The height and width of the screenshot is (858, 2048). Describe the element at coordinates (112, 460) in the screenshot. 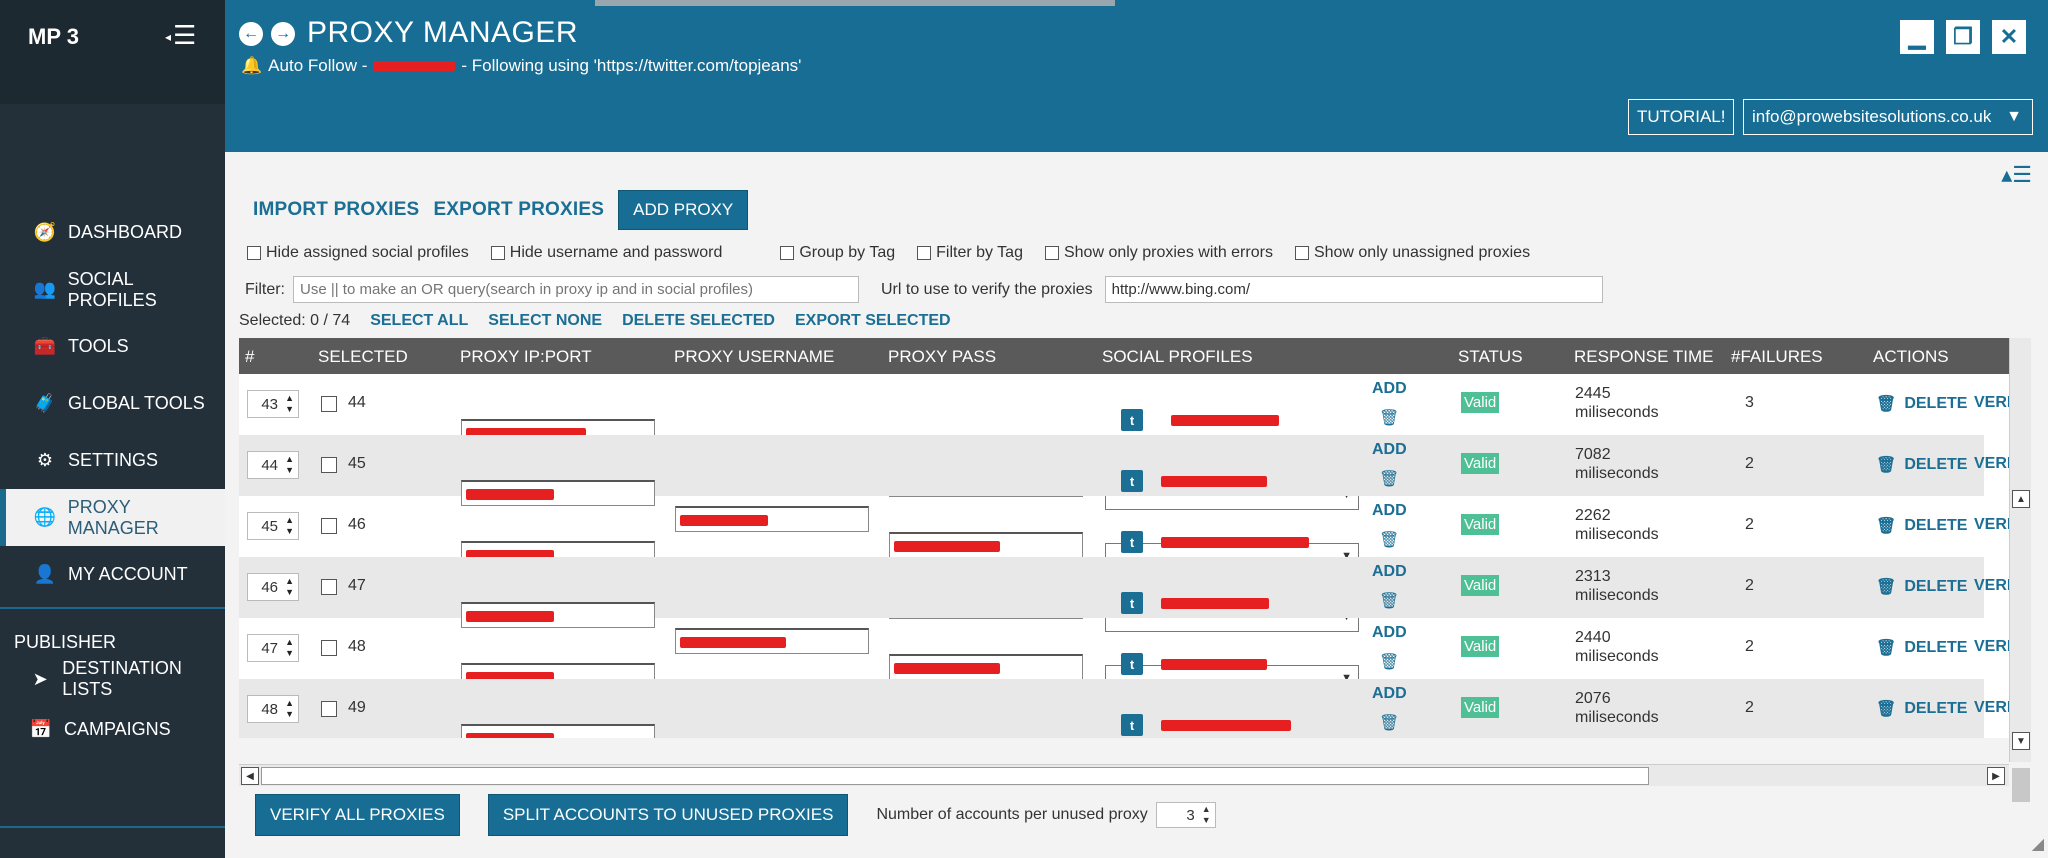

I see `sidebar-item-settings: ⚙ SETTINGS` at that location.